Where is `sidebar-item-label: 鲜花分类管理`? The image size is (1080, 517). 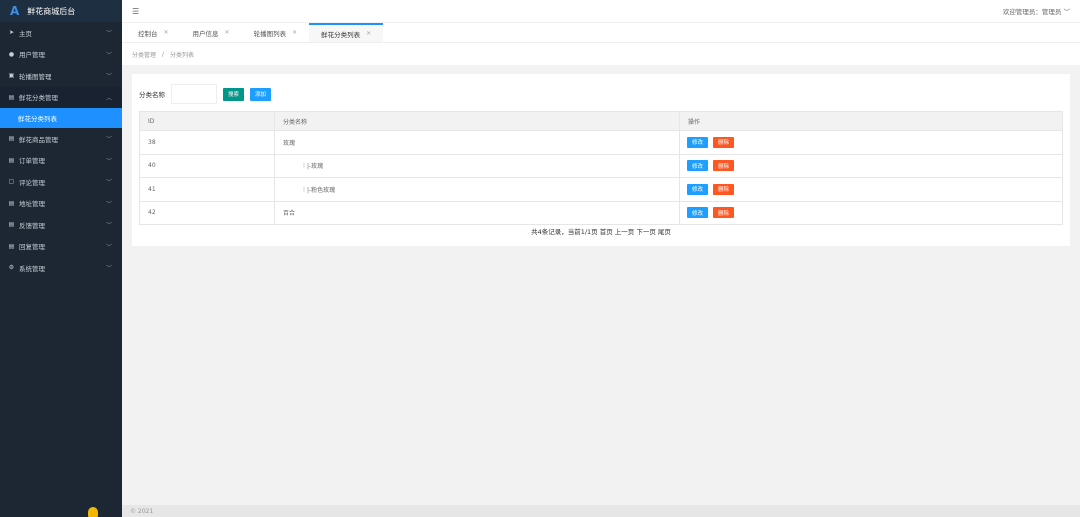 sidebar-item-label: 鲜花分类管理 is located at coordinates (38, 98).